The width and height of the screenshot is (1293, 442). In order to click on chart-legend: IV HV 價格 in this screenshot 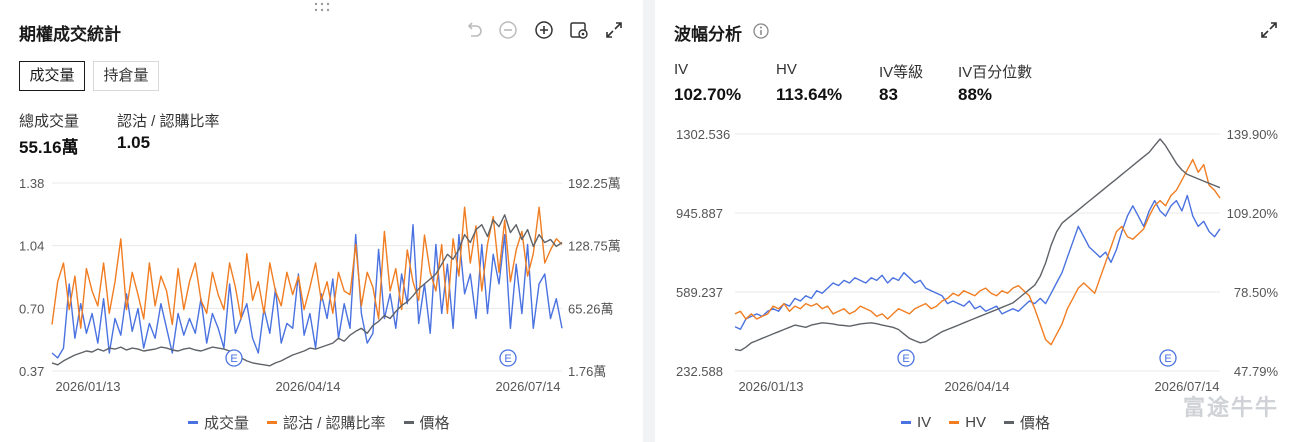, I will do `click(975, 422)`.